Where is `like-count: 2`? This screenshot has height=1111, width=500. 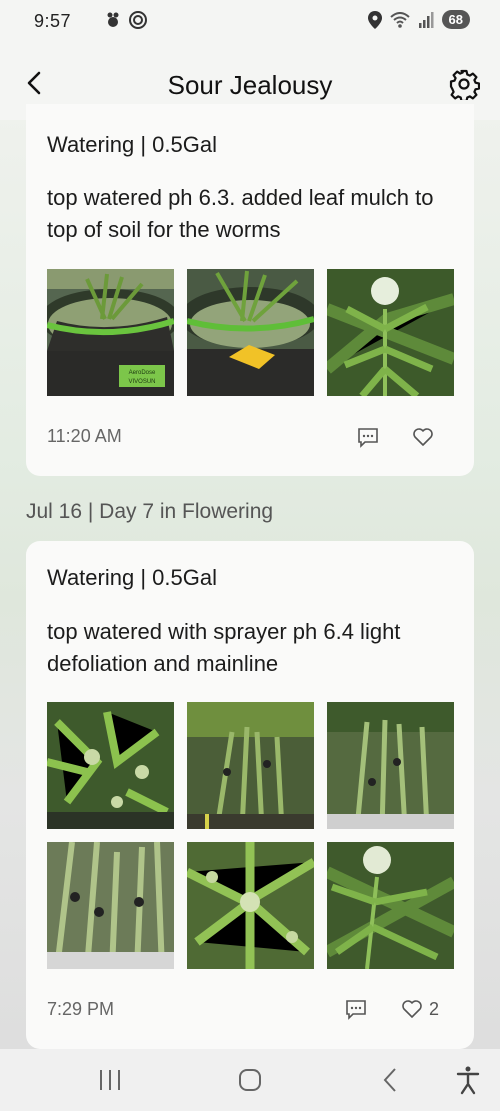
like-count: 2 is located at coordinates (434, 1008).